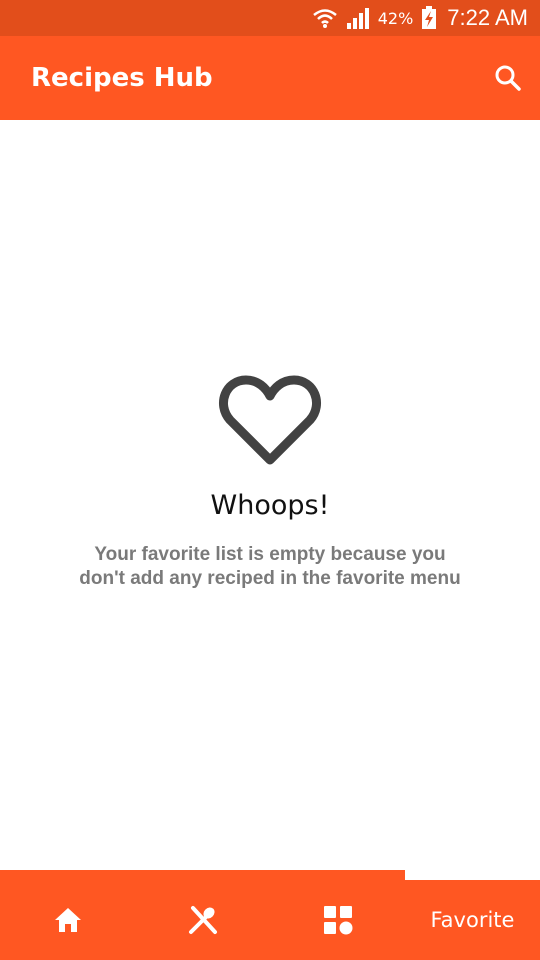  What do you see at coordinates (270, 420) in the screenshot?
I see `heart-outline-icon` at bounding box center [270, 420].